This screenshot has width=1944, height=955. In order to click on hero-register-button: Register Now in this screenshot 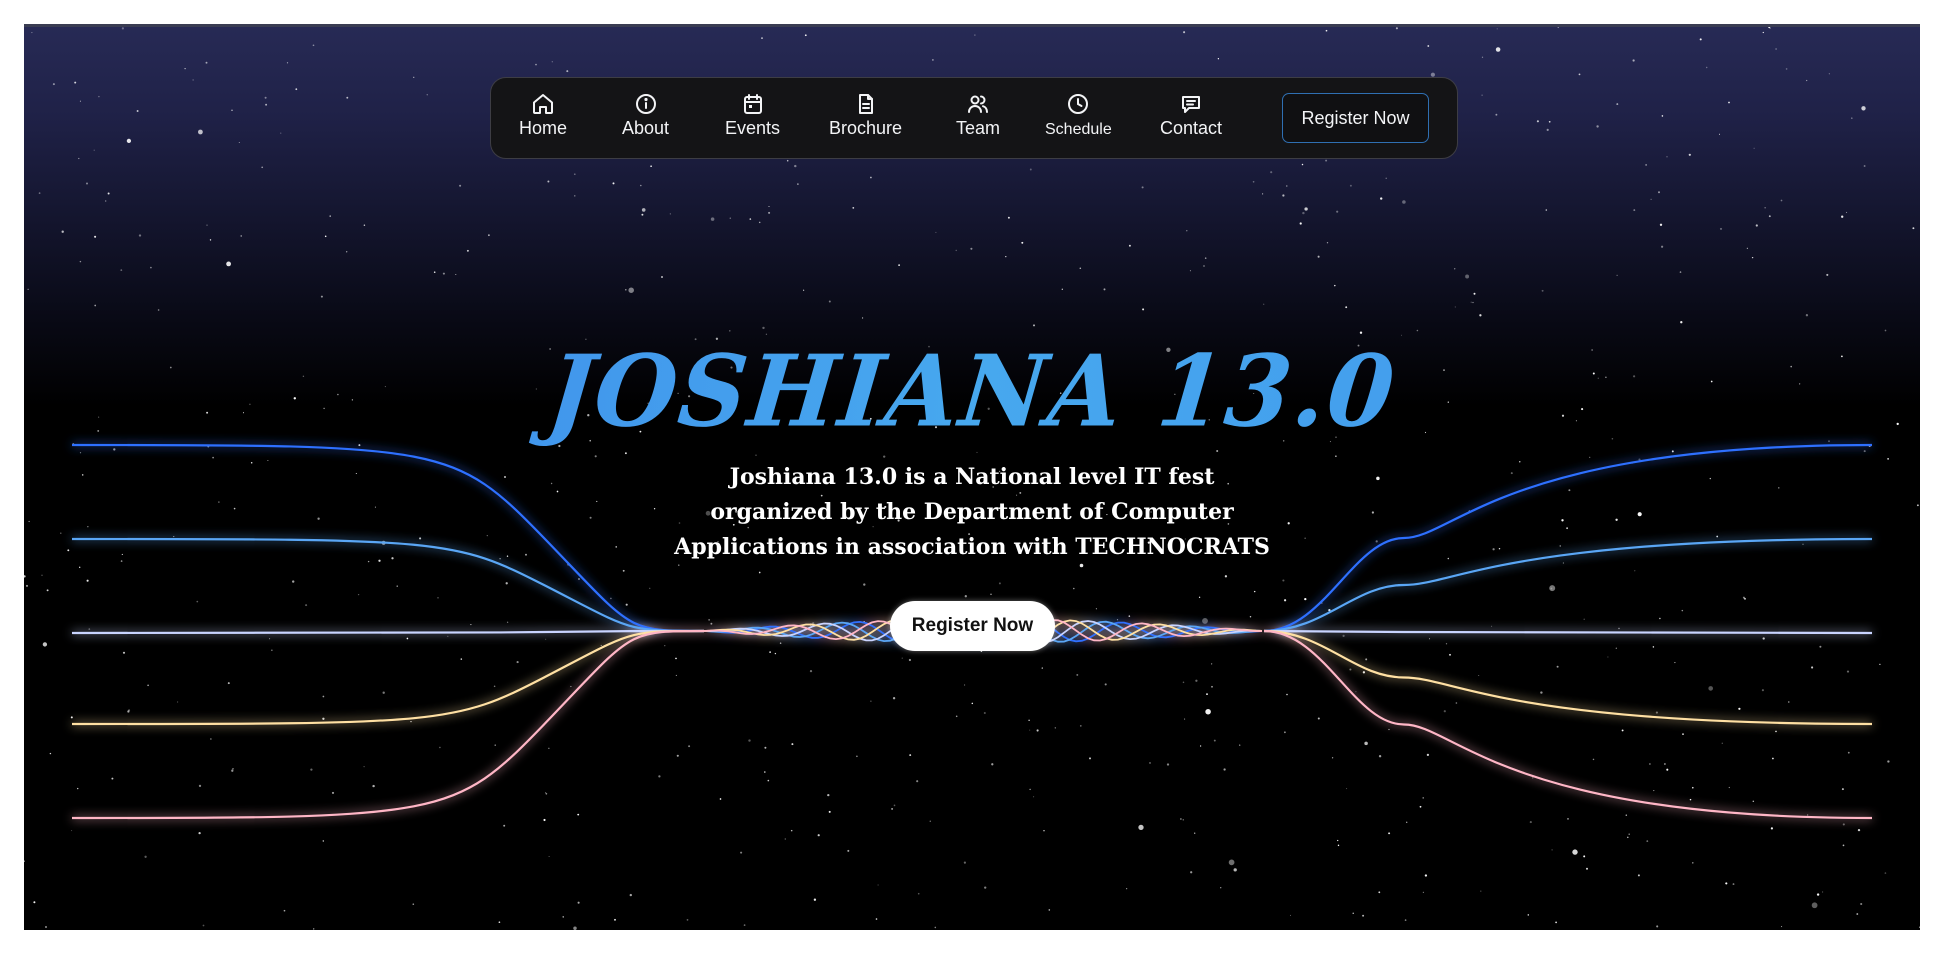, I will do `click(972, 626)`.